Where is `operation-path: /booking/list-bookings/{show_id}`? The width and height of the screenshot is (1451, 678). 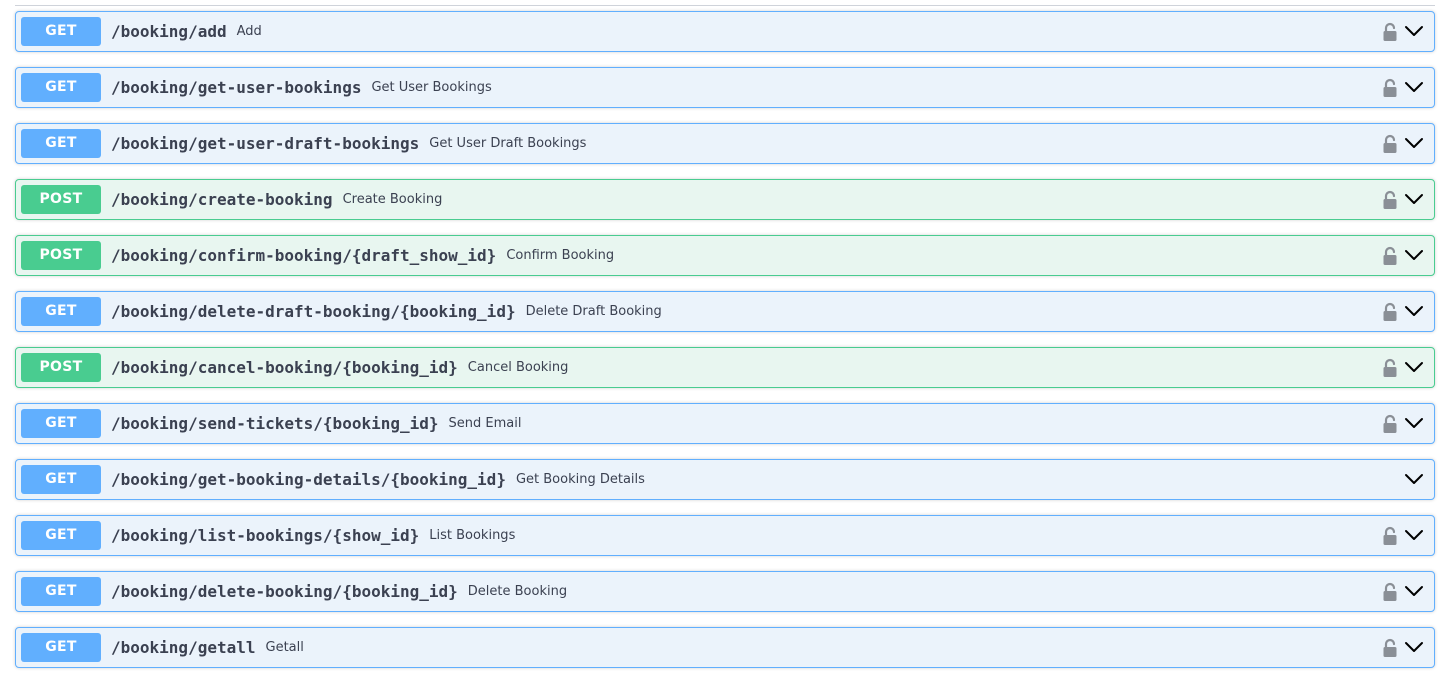
operation-path: /booking/list-bookings/{show_id} is located at coordinates (265, 535).